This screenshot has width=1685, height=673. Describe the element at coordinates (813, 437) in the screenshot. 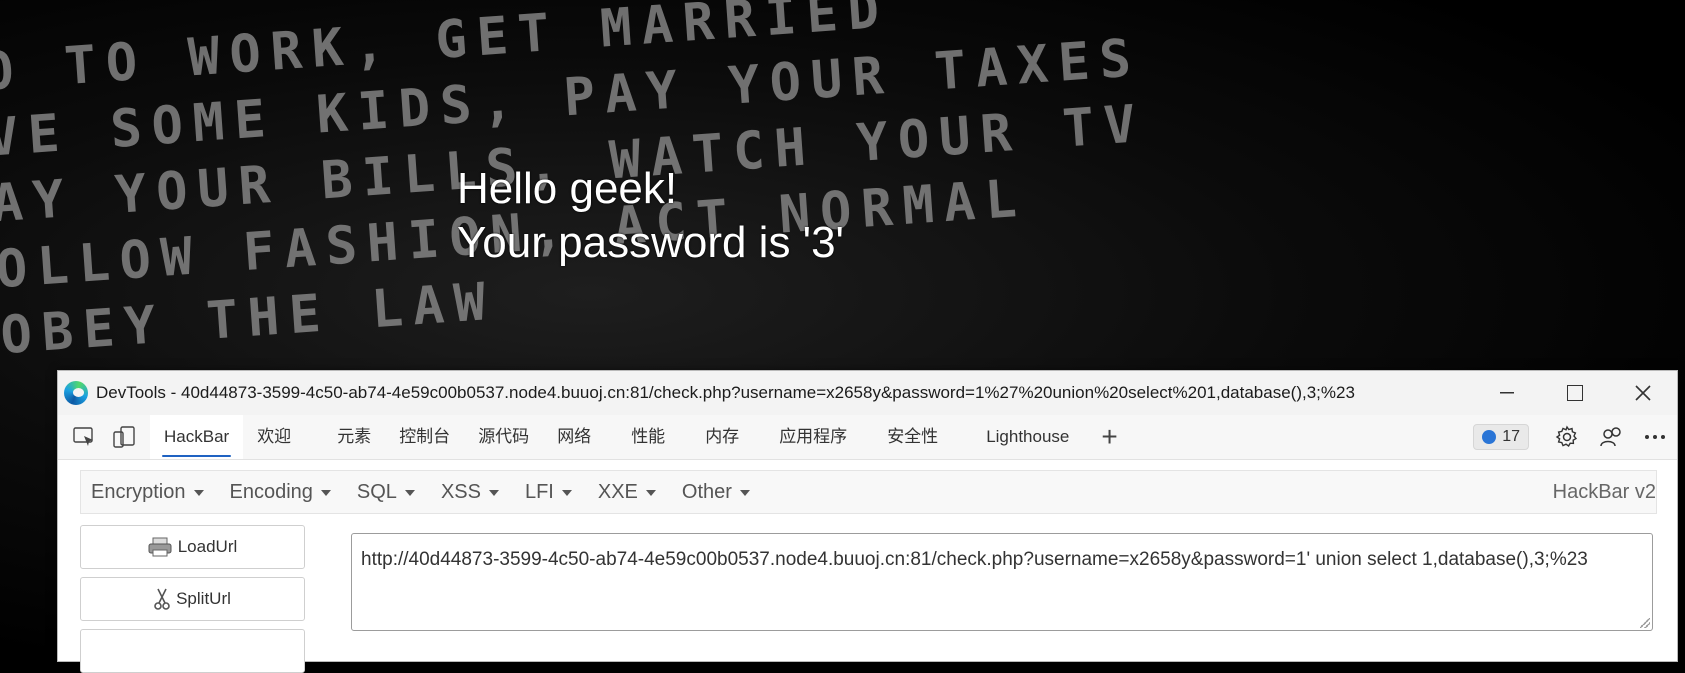

I see `tab-application: 应用程序` at that location.